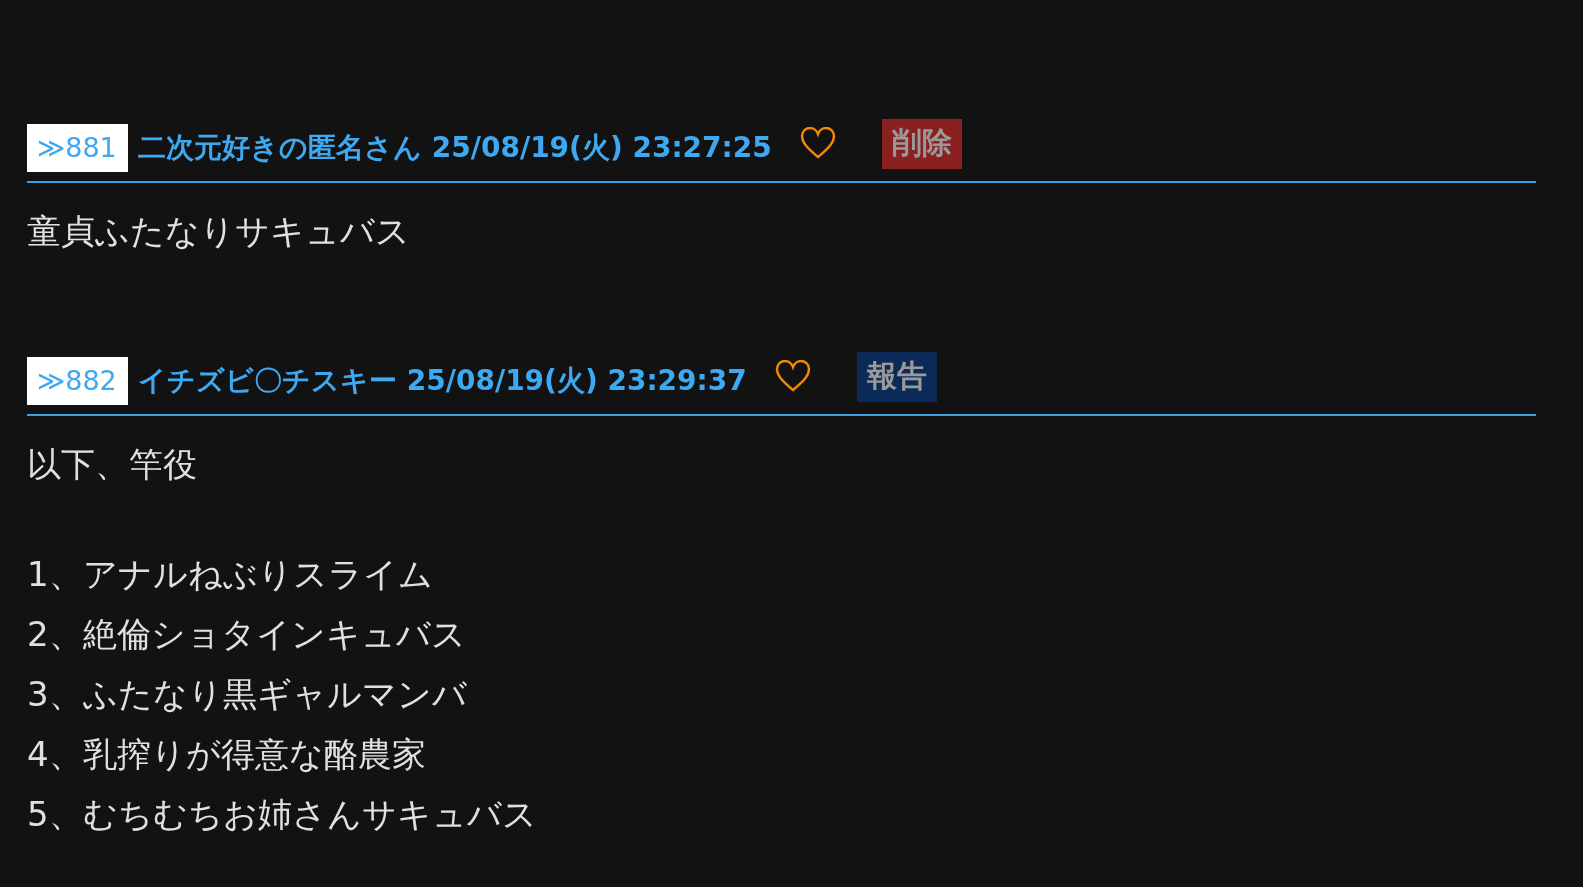  Describe the element at coordinates (227, 754) in the screenshot. I see `post-text: 4、乳搾りが得意な酪農家` at that location.